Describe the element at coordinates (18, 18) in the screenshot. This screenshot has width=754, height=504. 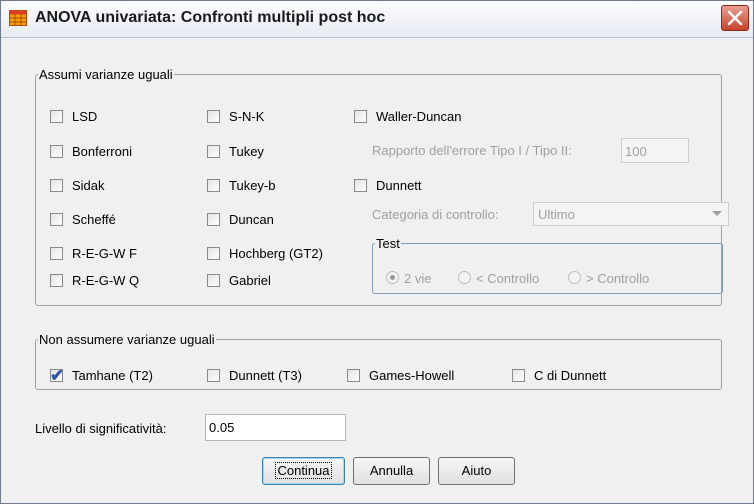
I see `table-icon` at that location.